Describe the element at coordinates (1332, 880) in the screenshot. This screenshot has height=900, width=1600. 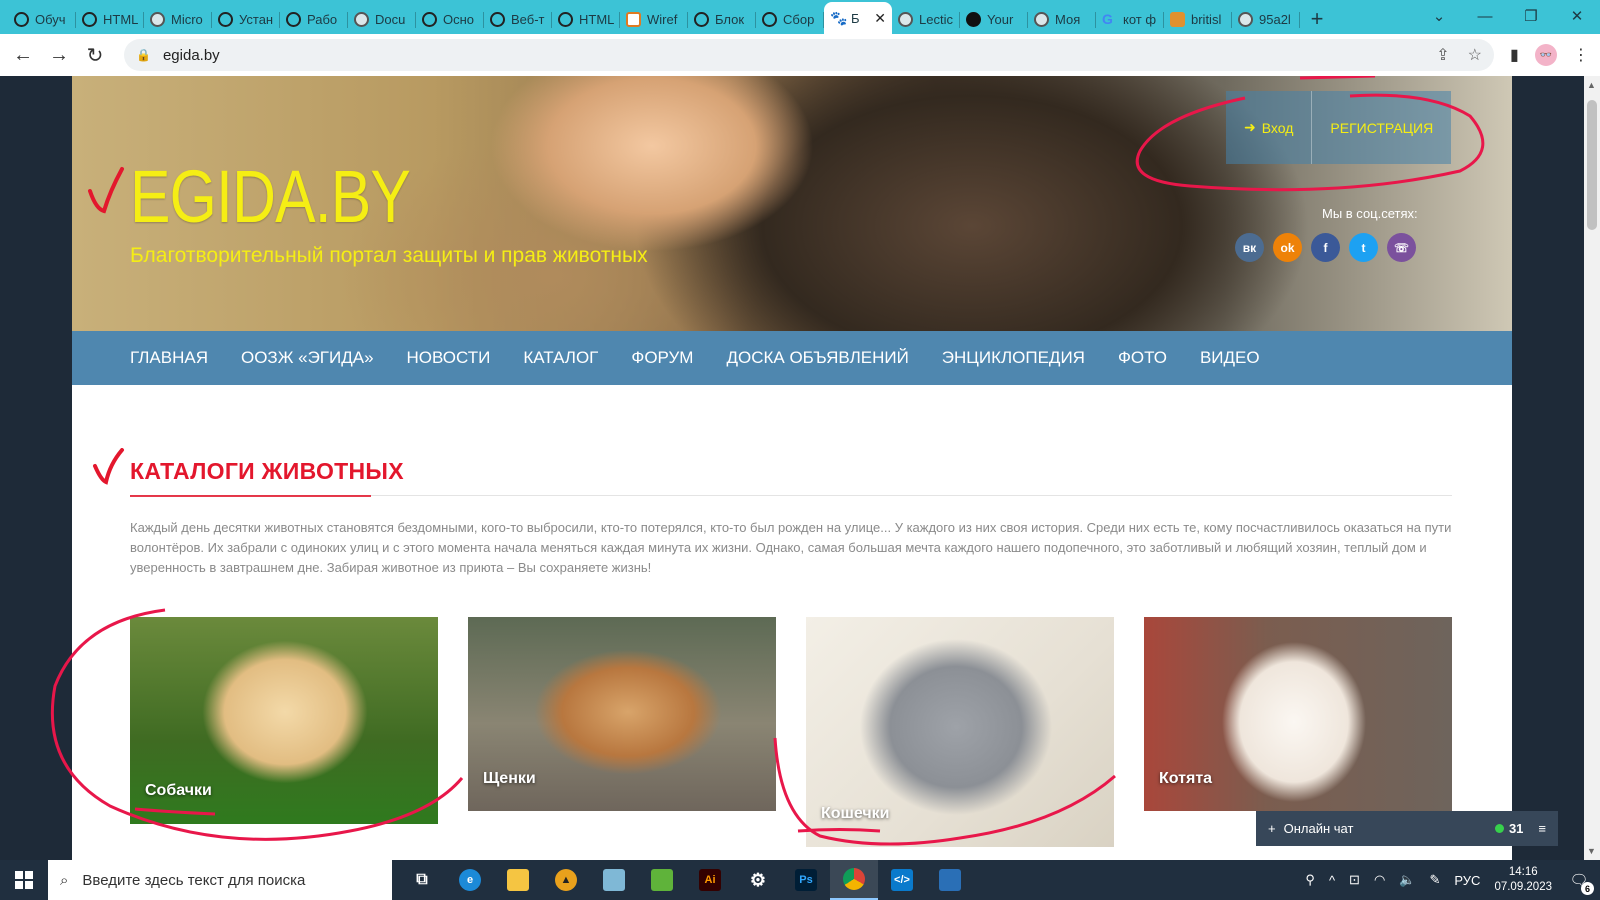
I see `tray-chevron-icon: ^` at that location.